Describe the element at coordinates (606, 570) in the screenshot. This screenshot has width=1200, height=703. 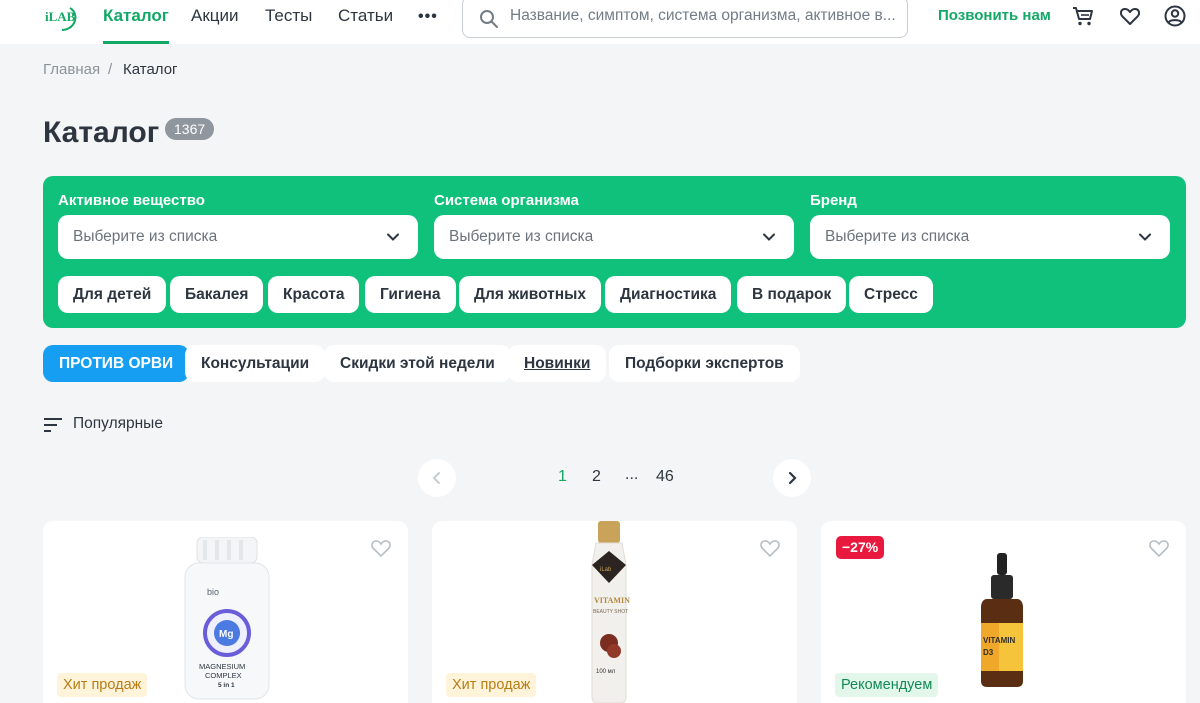
I see `svg-text: iLab` at that location.